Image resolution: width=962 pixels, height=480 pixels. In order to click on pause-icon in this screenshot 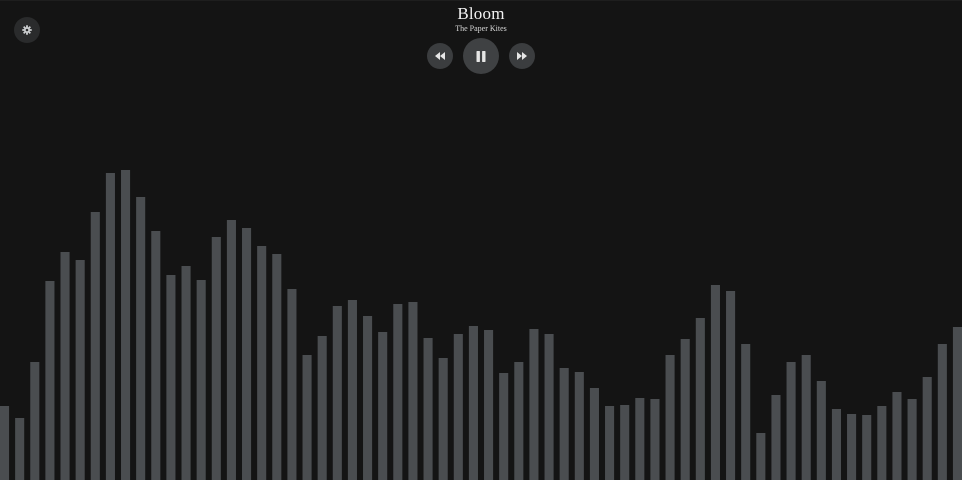, I will do `click(481, 56)`.